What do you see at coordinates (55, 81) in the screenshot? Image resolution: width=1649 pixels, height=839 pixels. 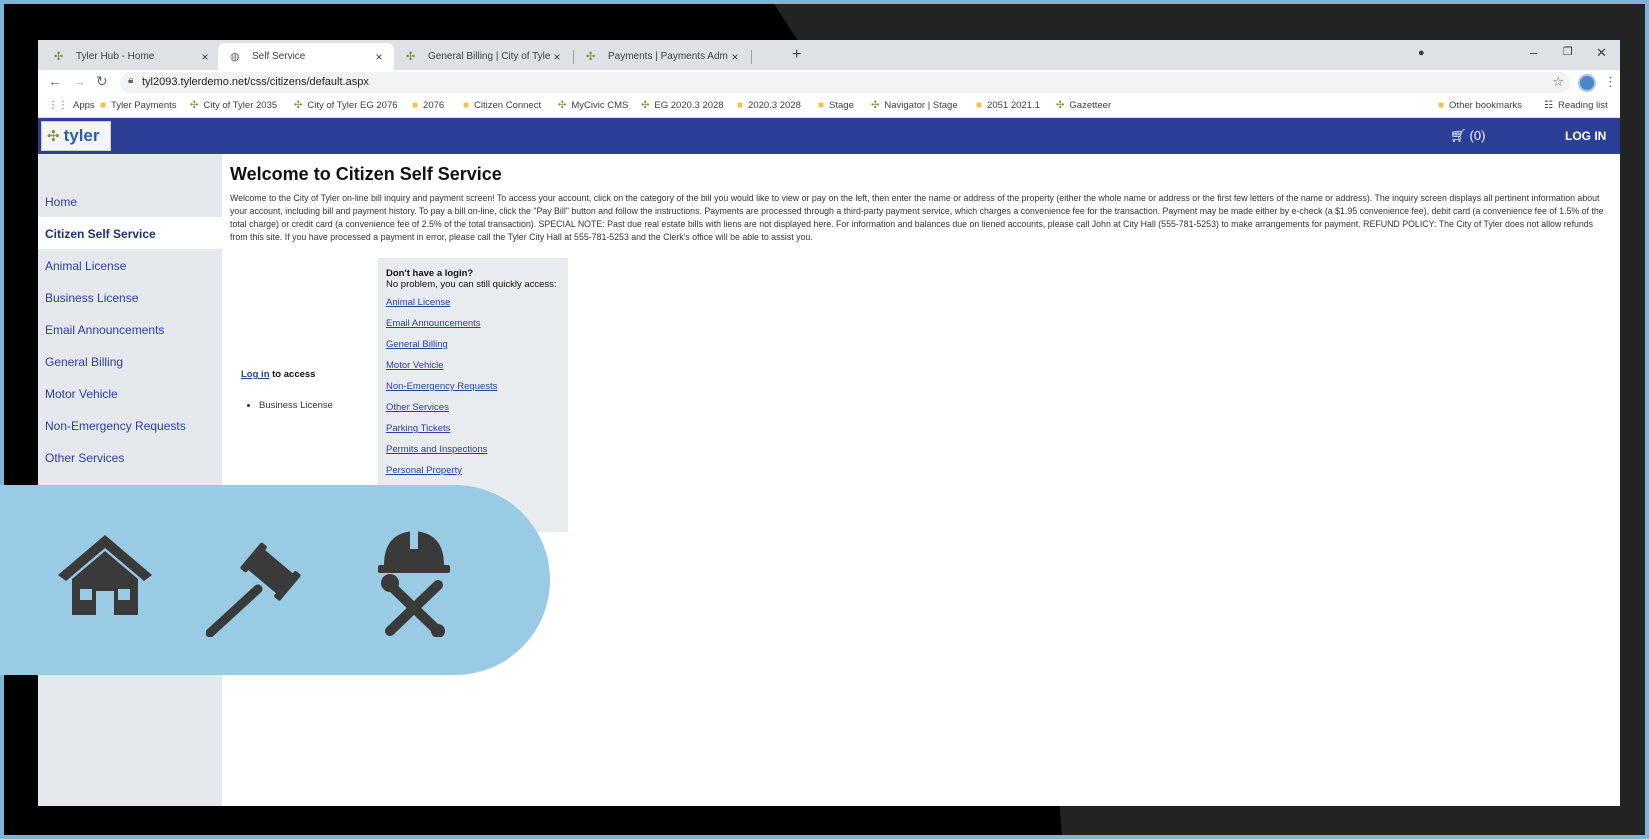 I see `back-arrow-icon: ←` at bounding box center [55, 81].